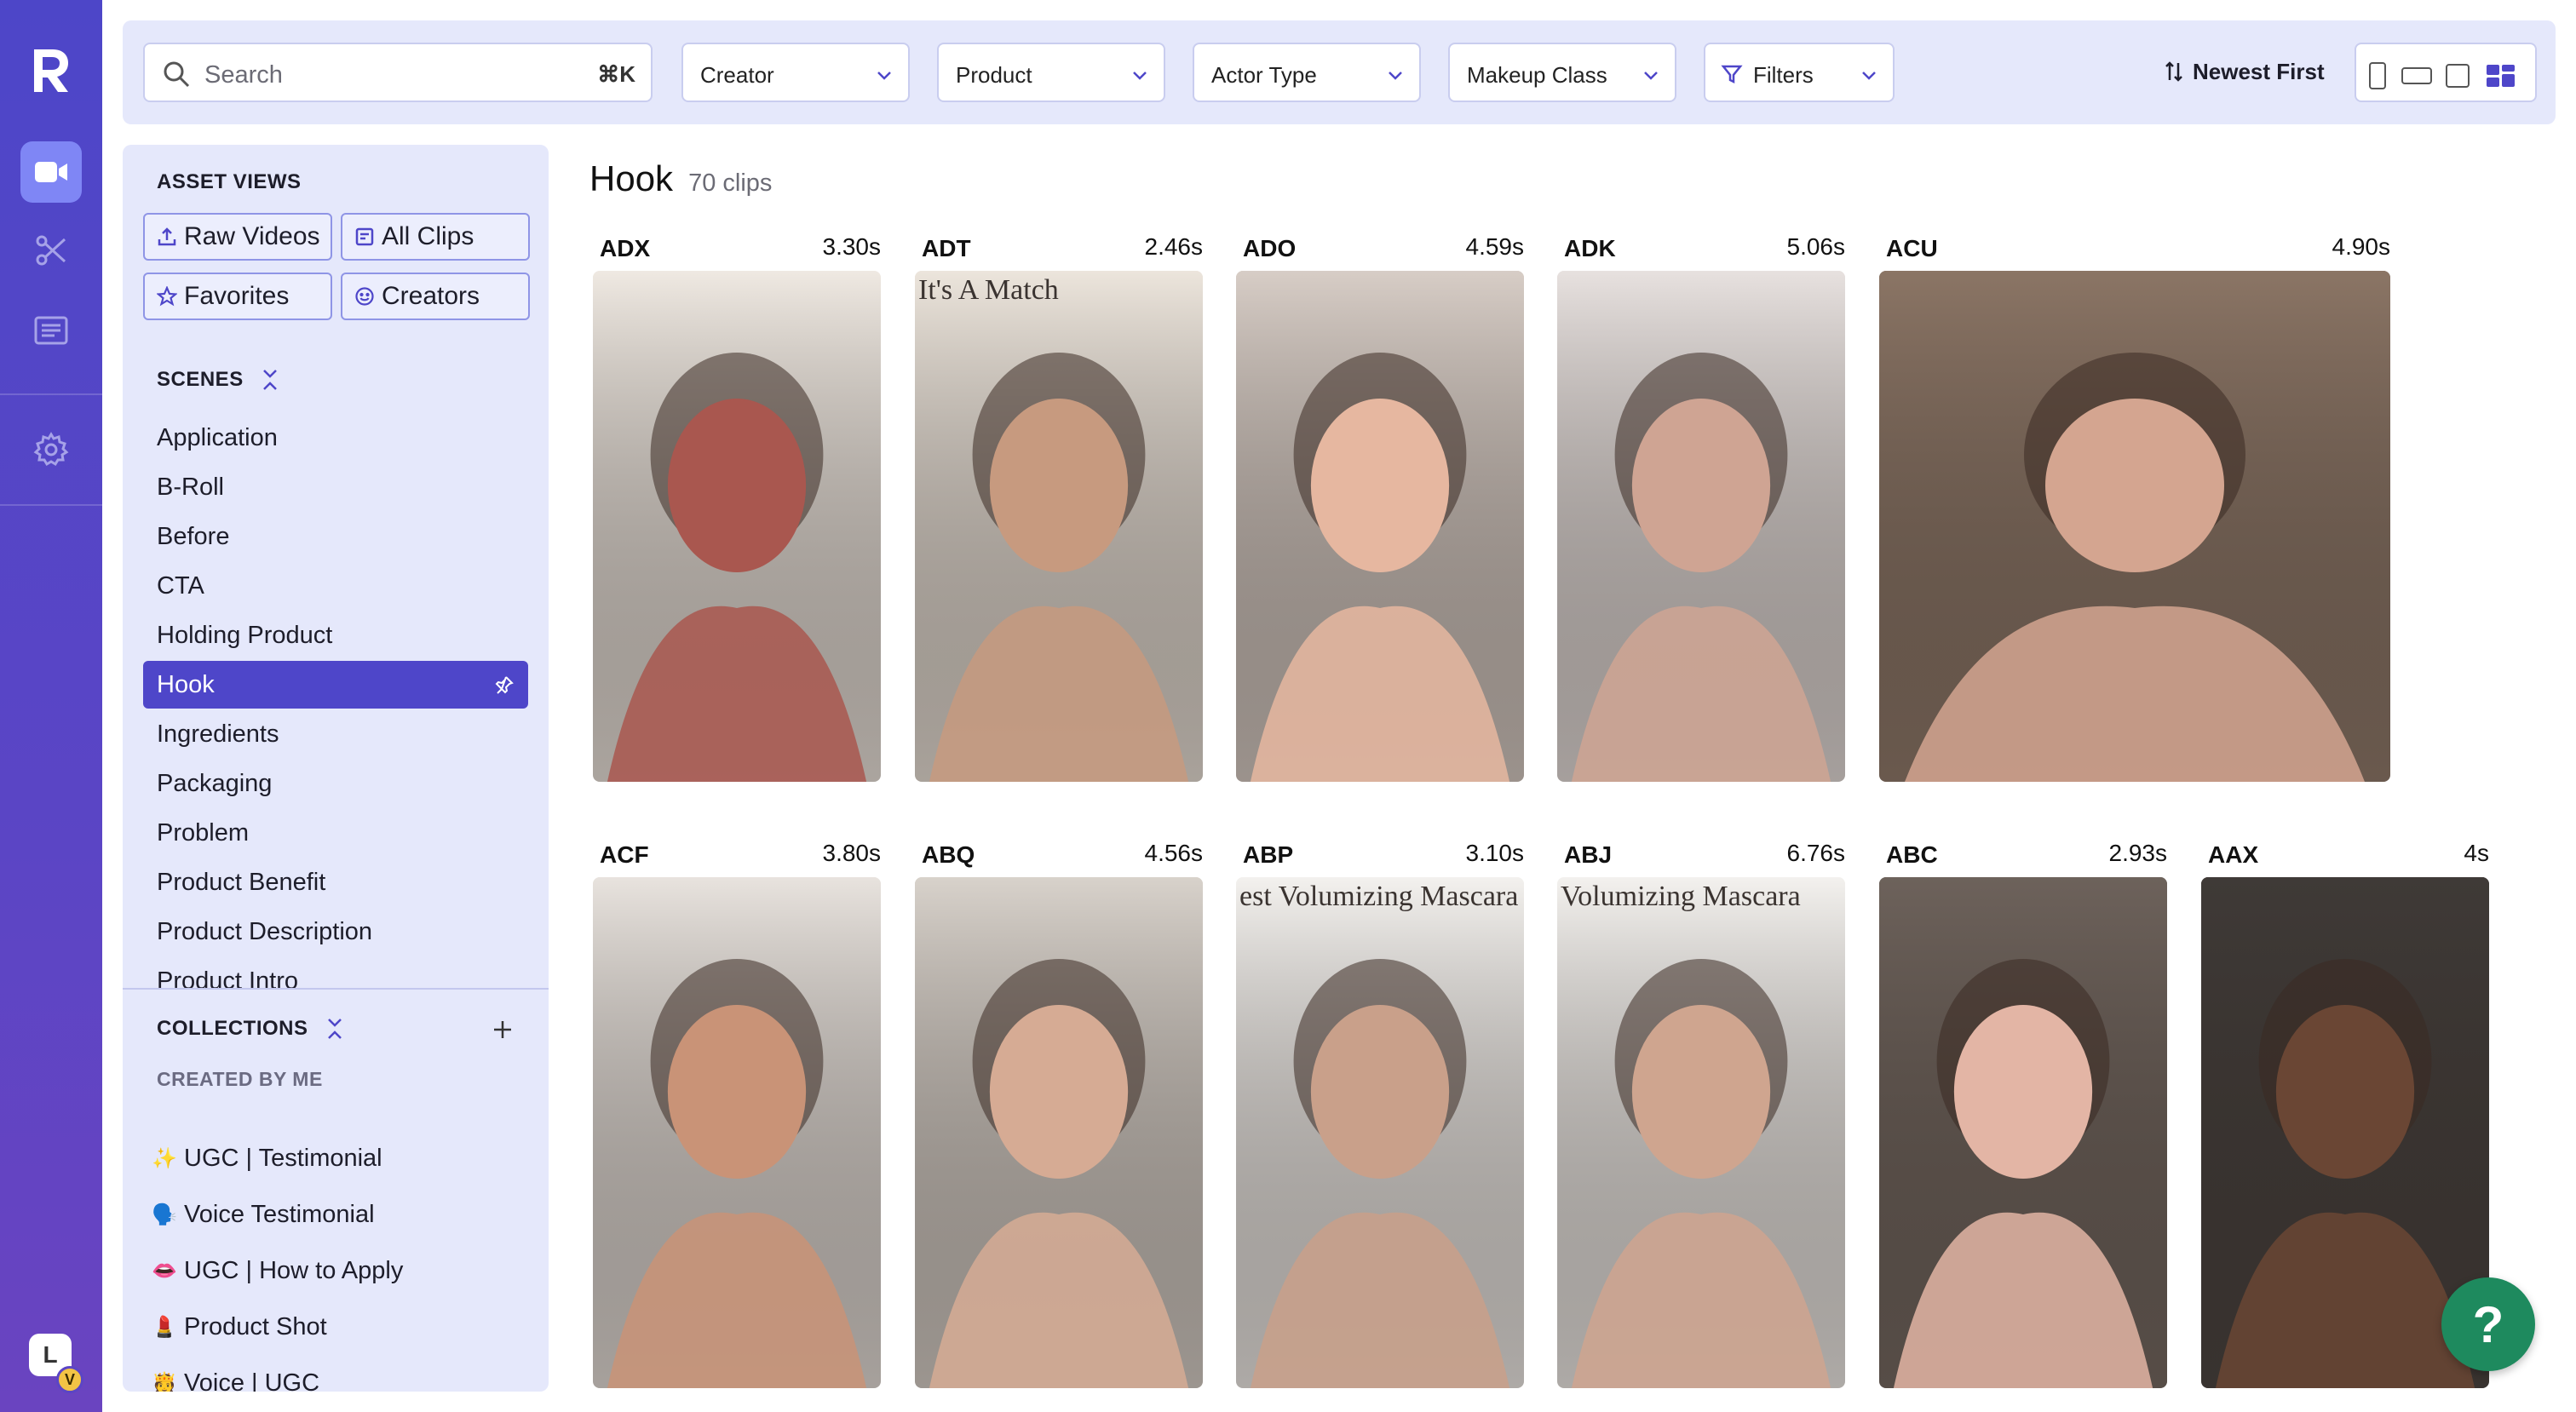 This screenshot has height=1412, width=2576. Describe the element at coordinates (431, 296) in the screenshot. I see `chip-label: Creators` at that location.